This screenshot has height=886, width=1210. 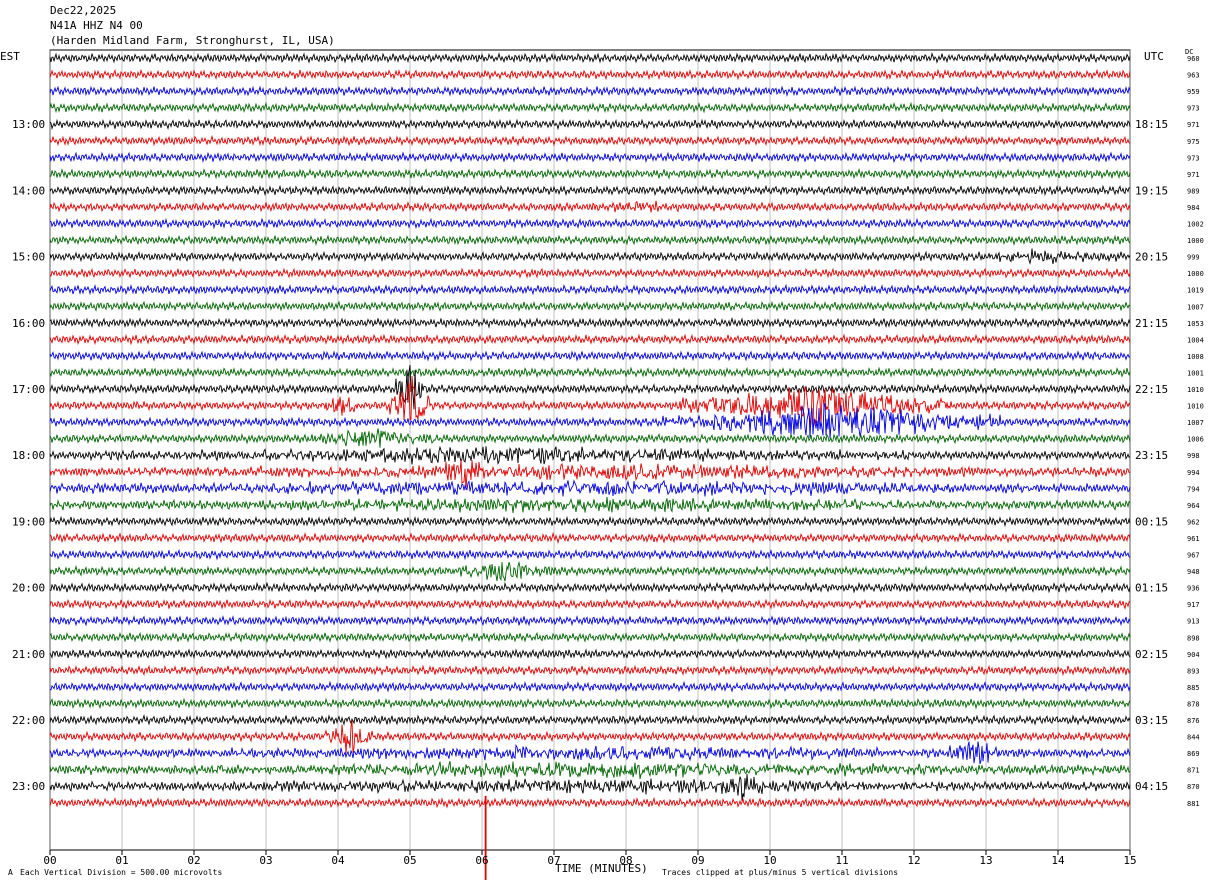 I want to click on utc-hour-label: 23:15, so click(x=1151, y=455).